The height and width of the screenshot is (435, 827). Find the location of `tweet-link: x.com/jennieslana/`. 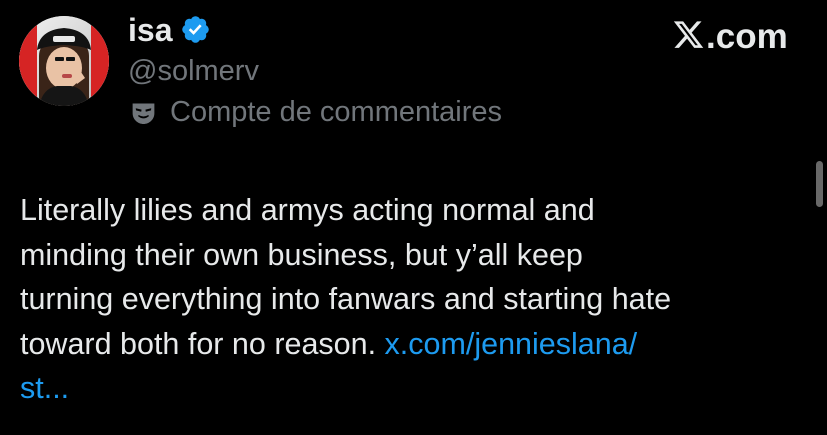

tweet-link: x.com/jennieslana/ is located at coordinates (511, 344).